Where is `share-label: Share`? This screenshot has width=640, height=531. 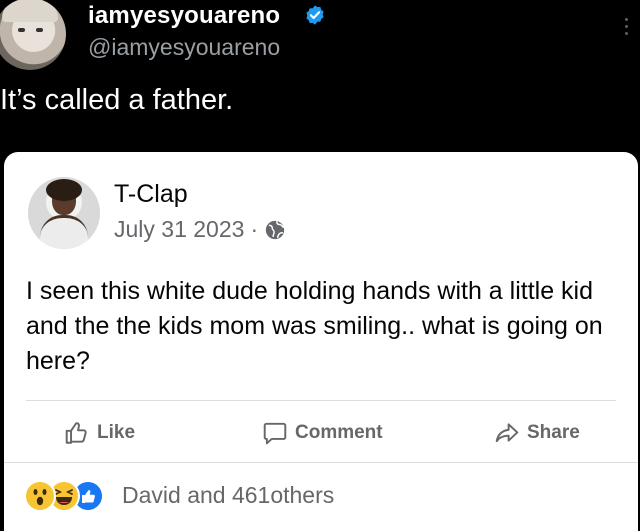 share-label: Share is located at coordinates (553, 432).